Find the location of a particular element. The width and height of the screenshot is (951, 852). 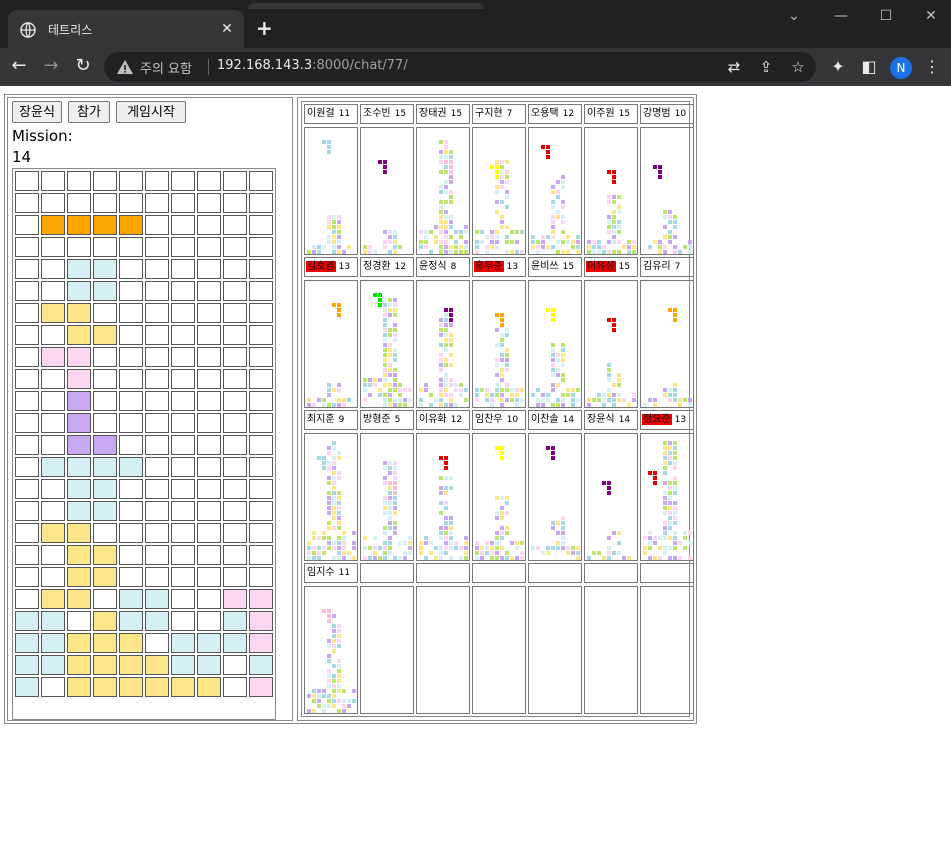

bookmark-star-icon: ☆ is located at coordinates (798, 67).